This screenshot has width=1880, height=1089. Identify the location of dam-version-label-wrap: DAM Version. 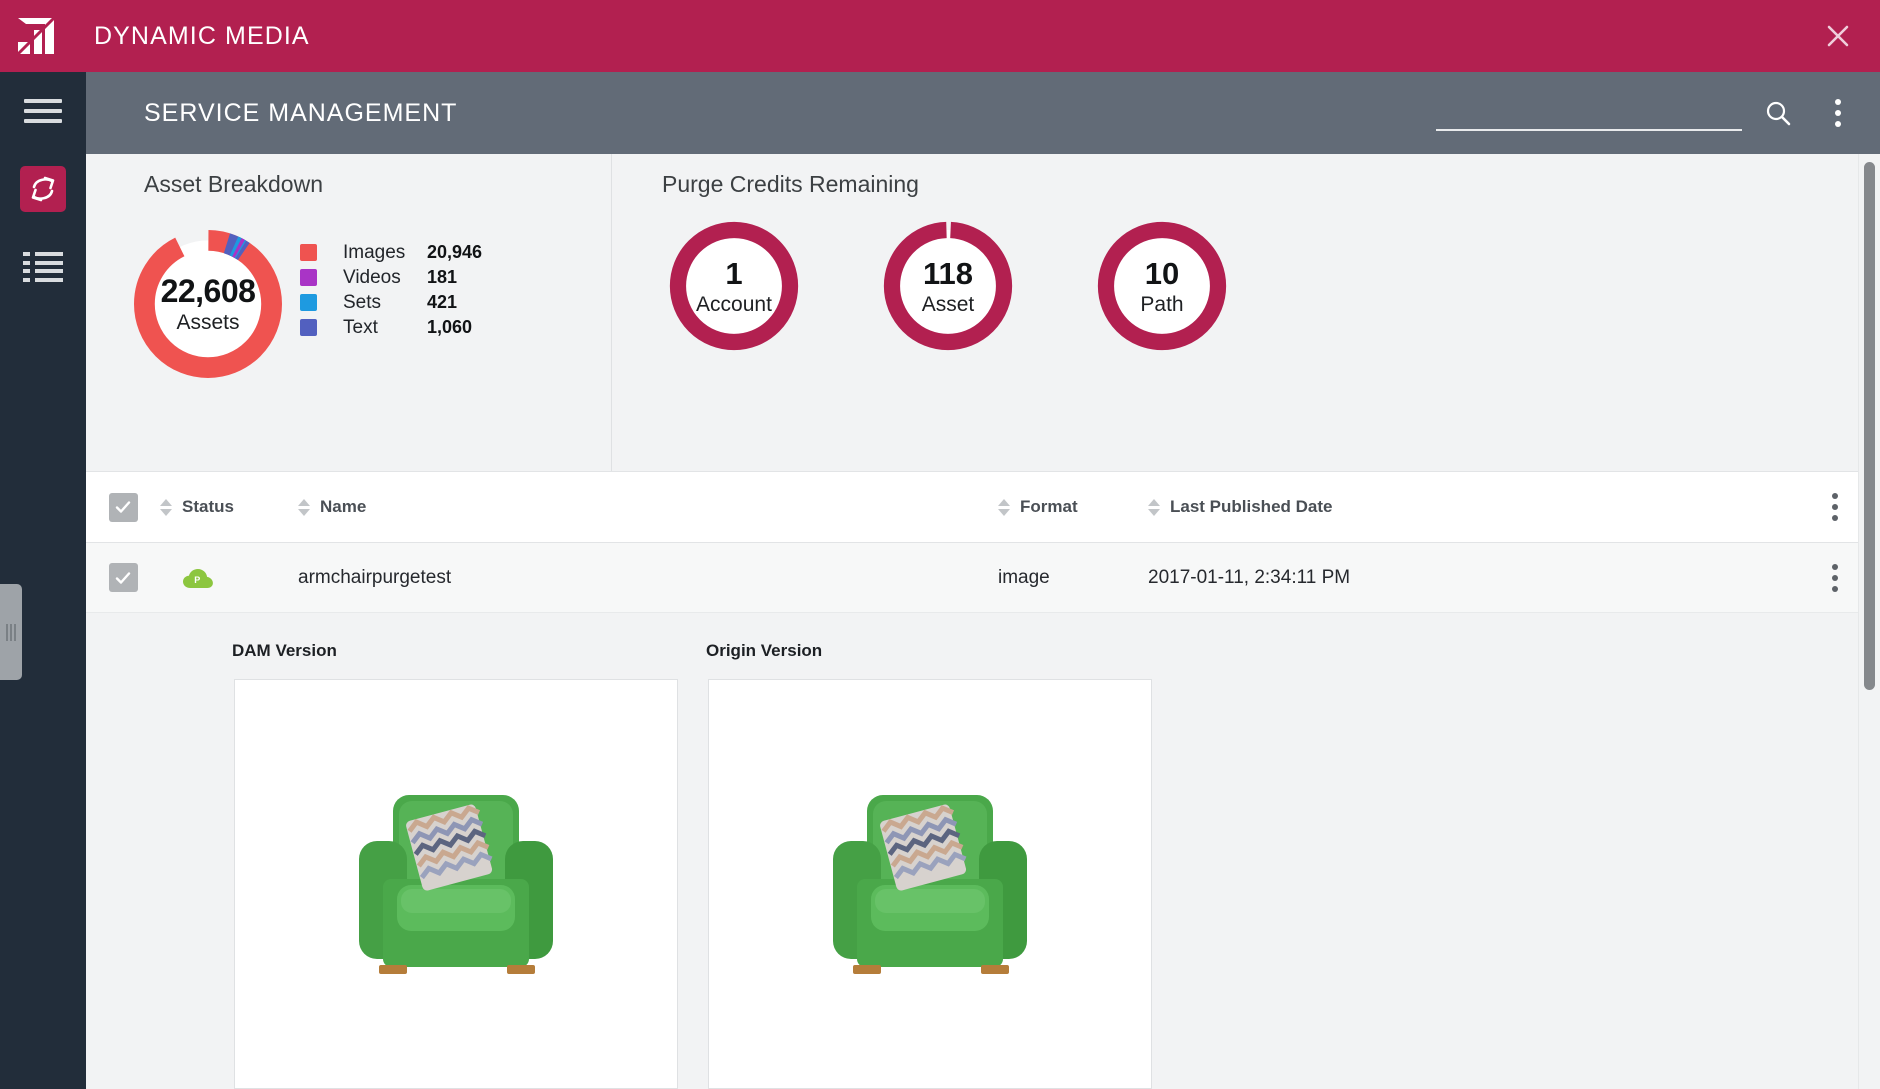
(284, 651).